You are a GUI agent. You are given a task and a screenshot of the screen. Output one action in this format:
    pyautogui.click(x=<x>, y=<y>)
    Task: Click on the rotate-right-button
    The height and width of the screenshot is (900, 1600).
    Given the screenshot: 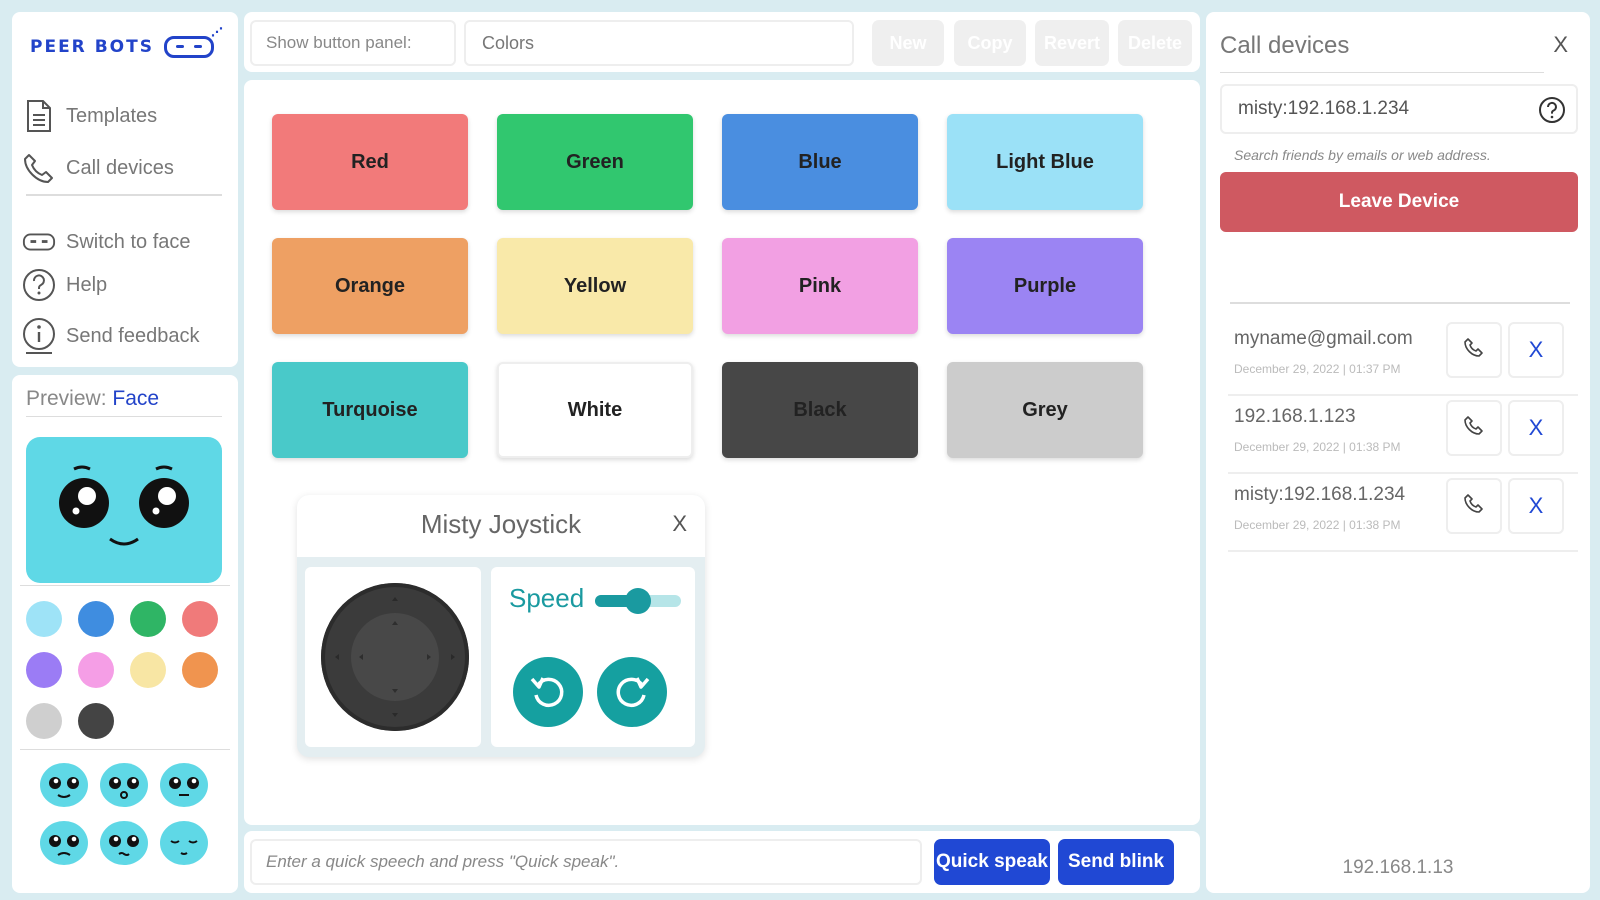 What is the action you would take?
    pyautogui.click(x=632, y=692)
    